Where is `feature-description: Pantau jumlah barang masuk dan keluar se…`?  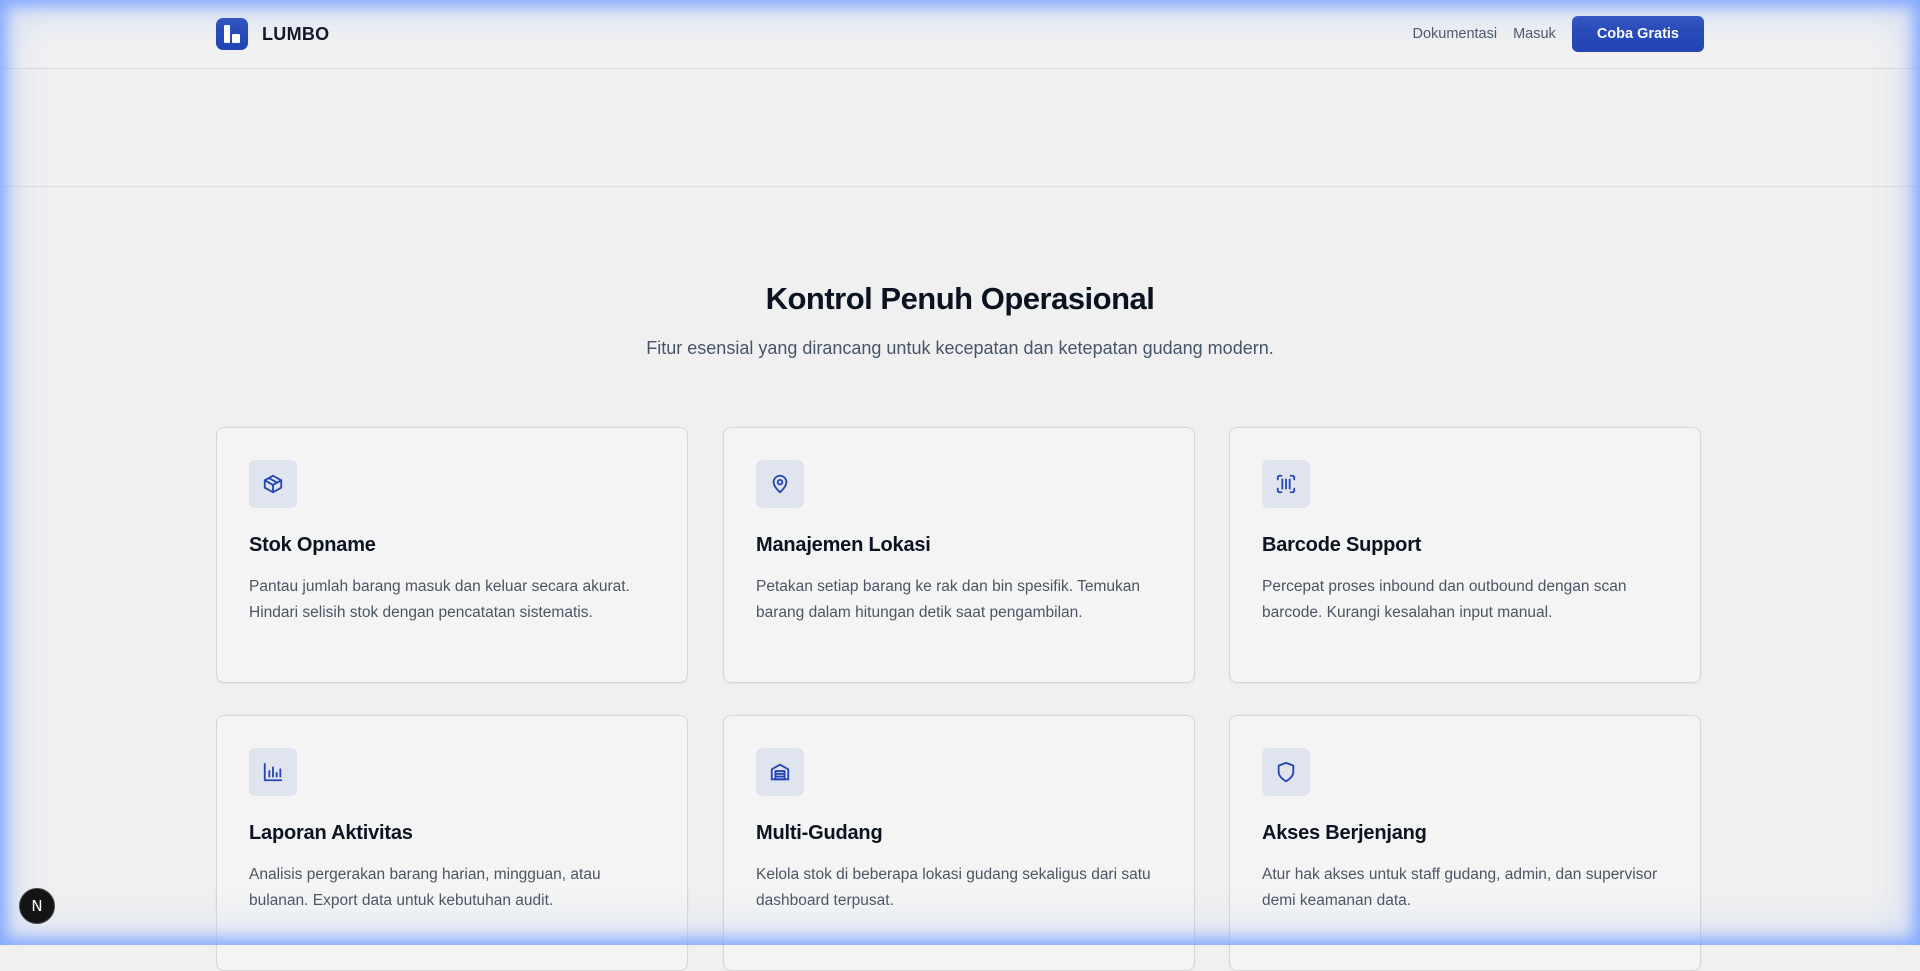
feature-description: Pantau jumlah barang masuk dan keluar se… is located at coordinates (439, 599).